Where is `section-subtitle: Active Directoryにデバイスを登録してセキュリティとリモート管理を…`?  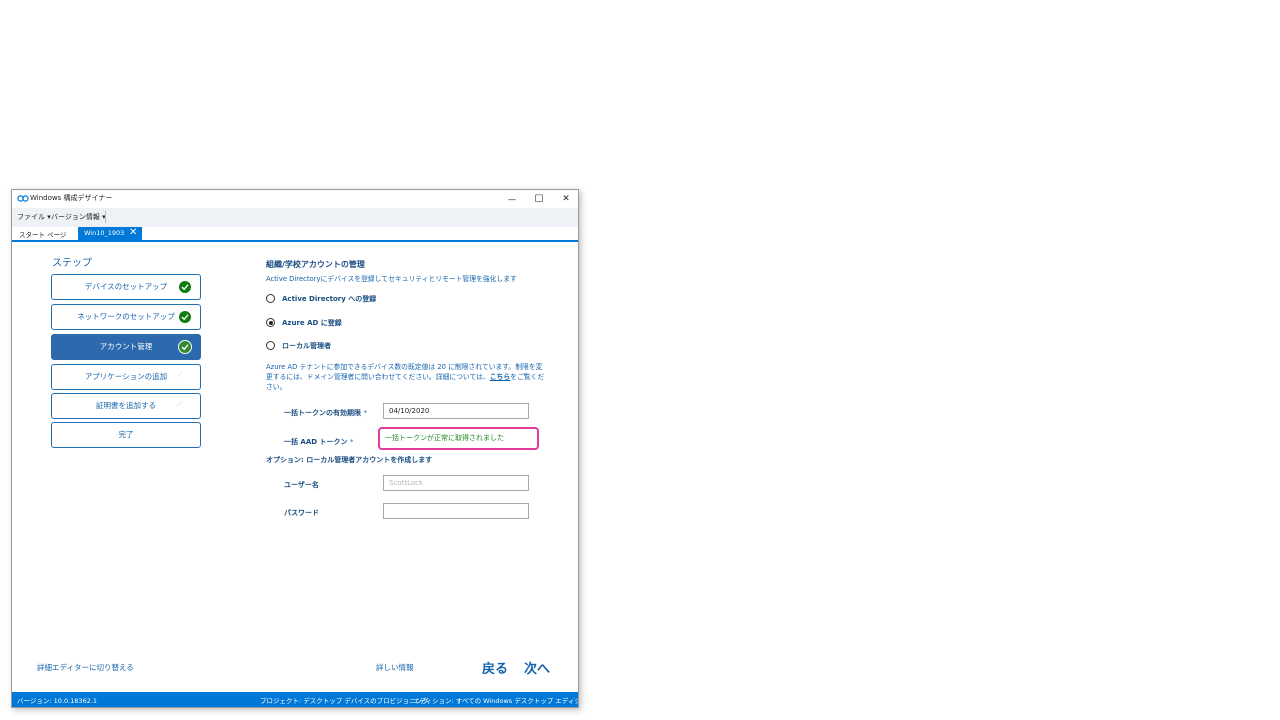
section-subtitle: Active Directoryにデバイスを登録してセキュリティとリモート管理を… is located at coordinates (391, 279).